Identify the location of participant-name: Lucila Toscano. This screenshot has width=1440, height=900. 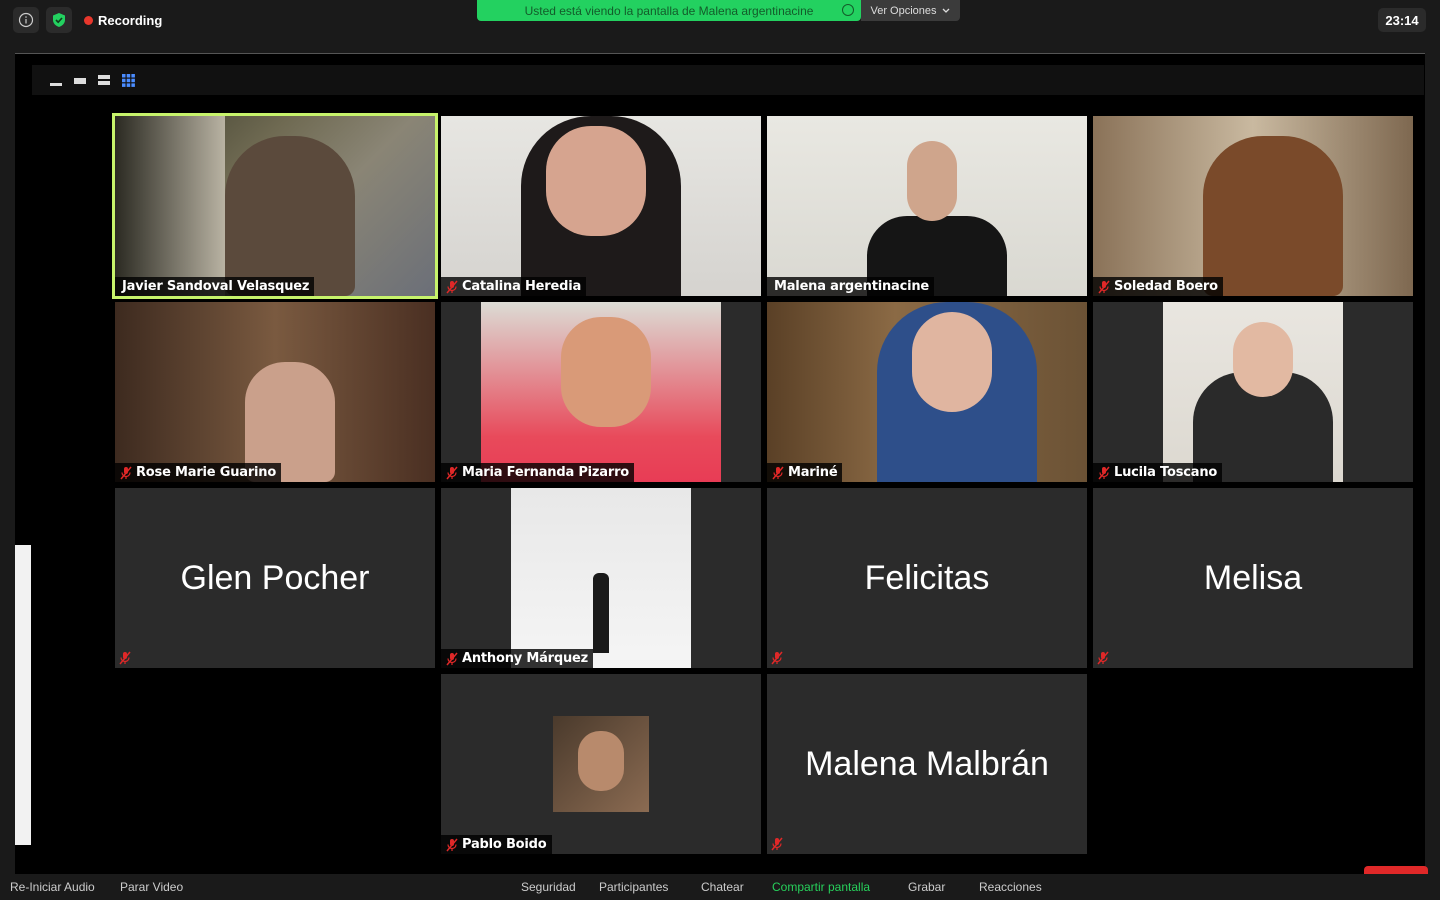
(1166, 472).